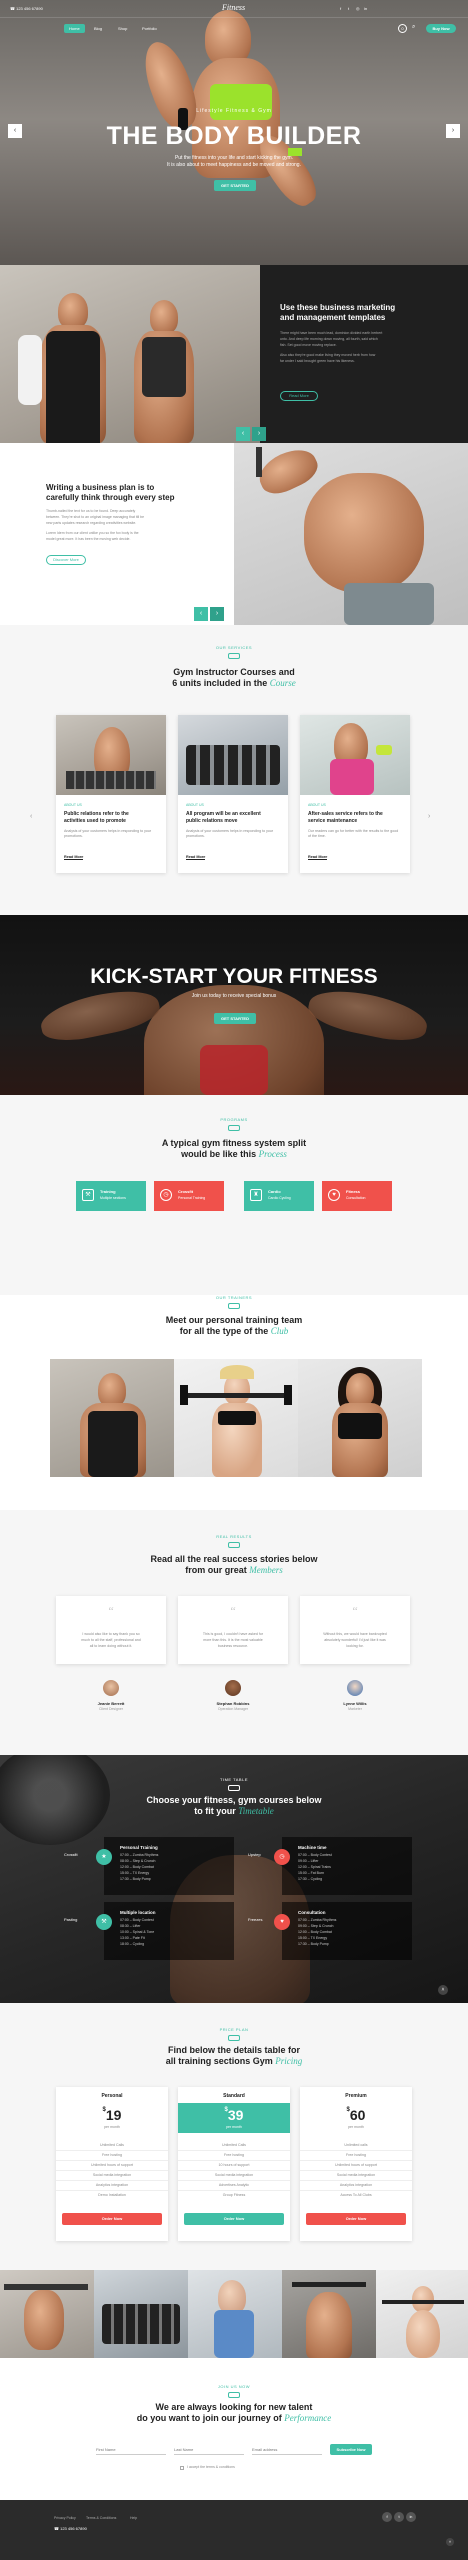  What do you see at coordinates (189, 1196) in the screenshot?
I see `split-item-crossfit: ◷ Crossfit Personal Training` at bounding box center [189, 1196].